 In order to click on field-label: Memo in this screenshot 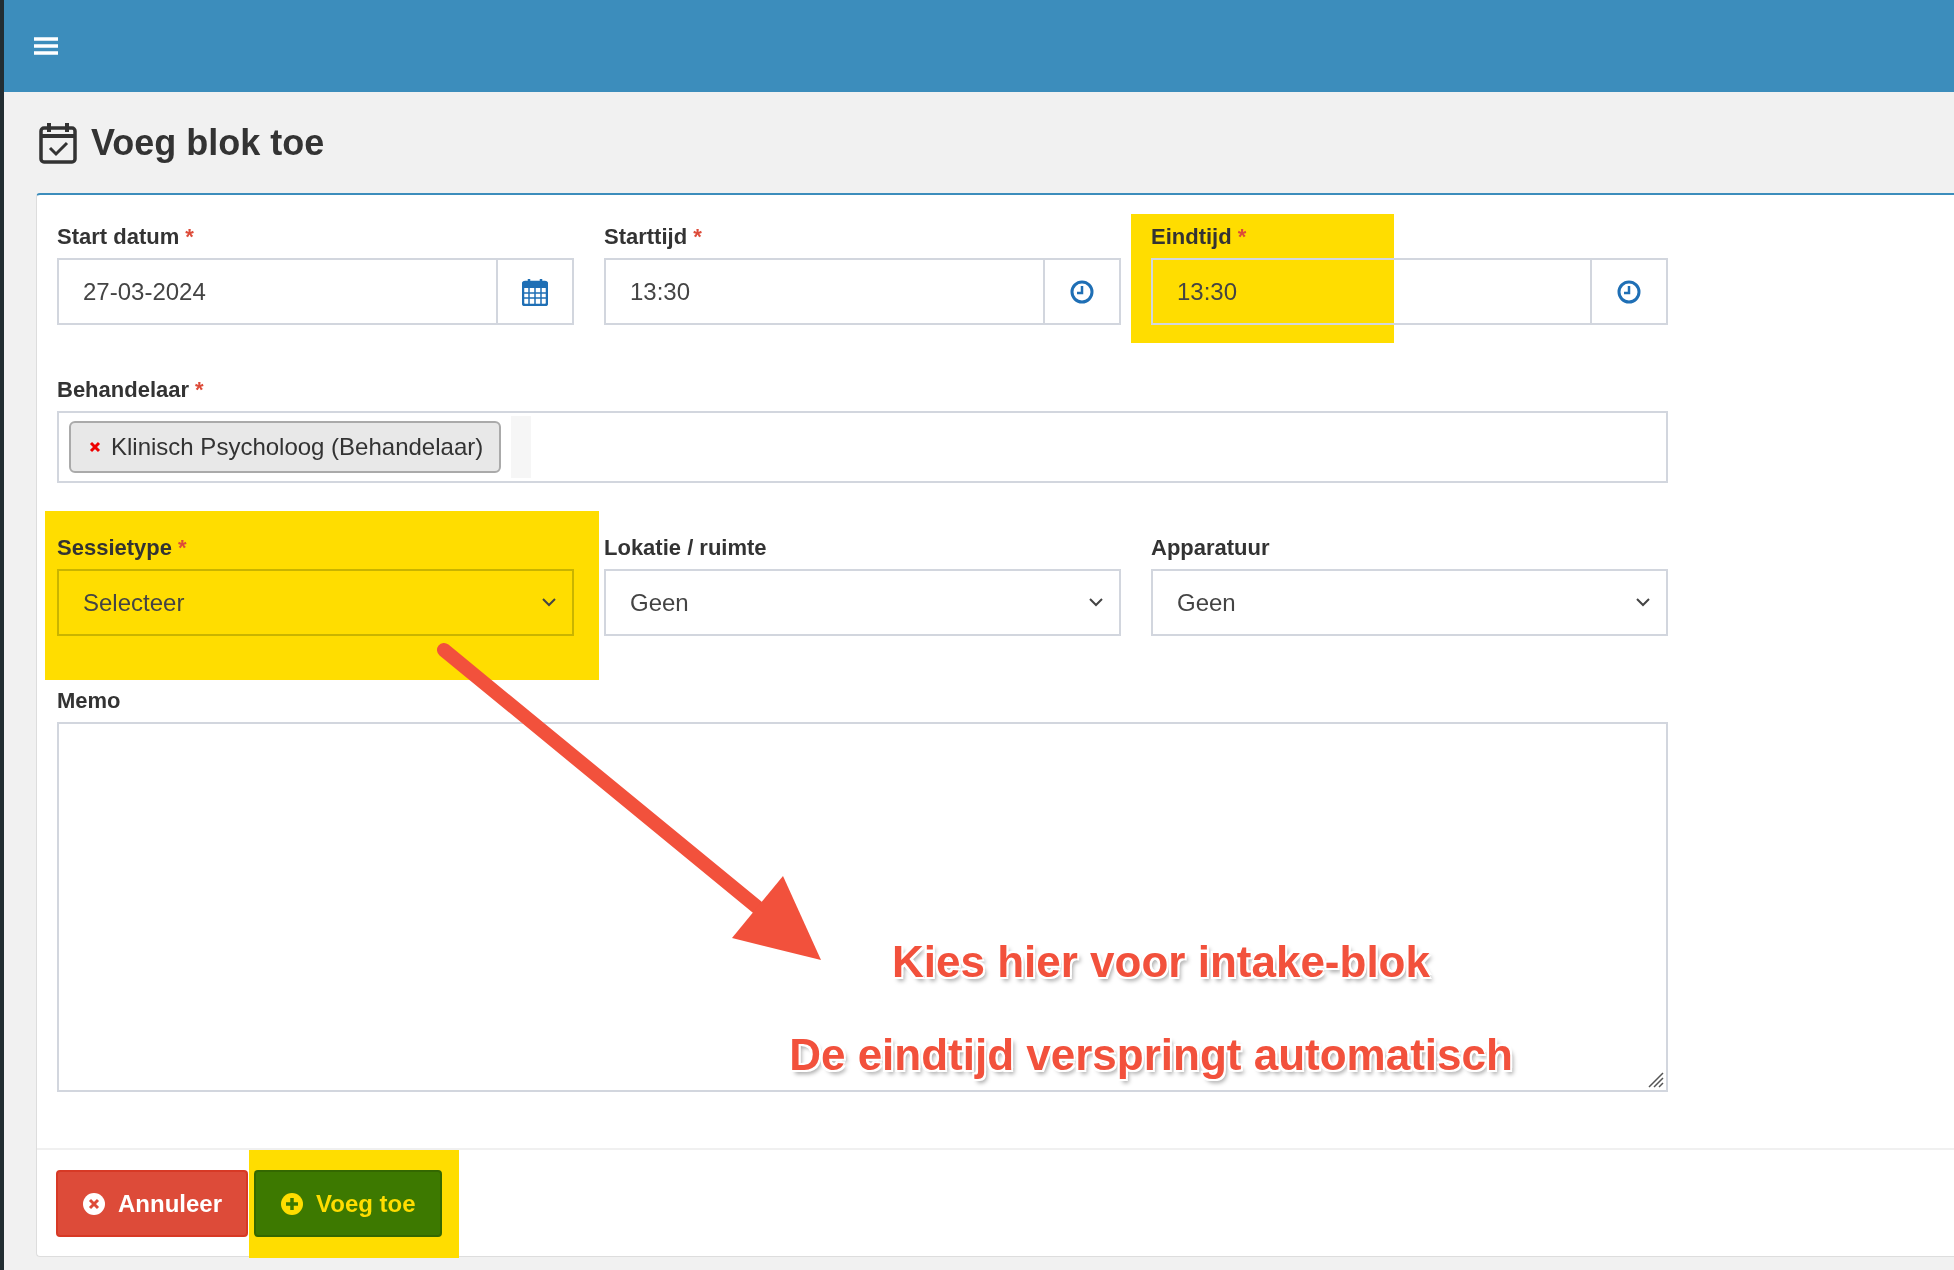, I will do `click(89, 701)`.